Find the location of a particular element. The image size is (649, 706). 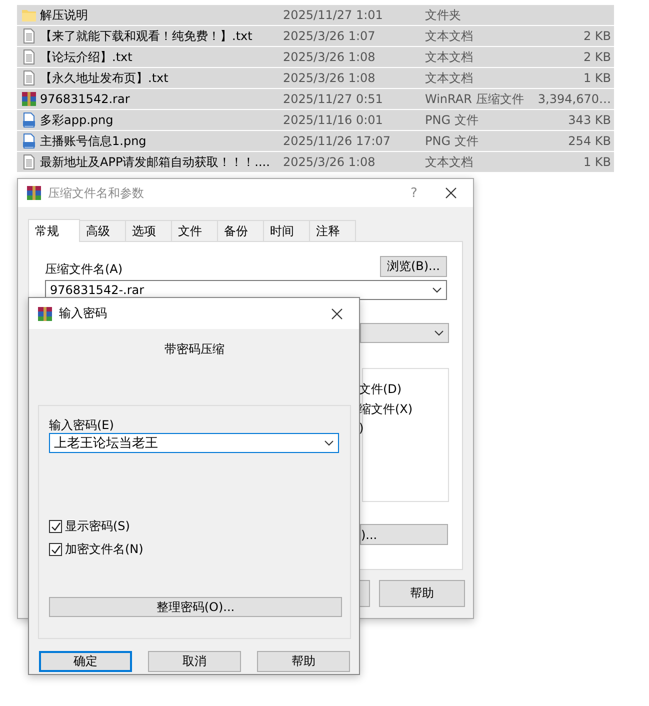

file-row: 多彩app.png 2025/11/16 0:01 PNG 文件 343 KB is located at coordinates (315, 120).